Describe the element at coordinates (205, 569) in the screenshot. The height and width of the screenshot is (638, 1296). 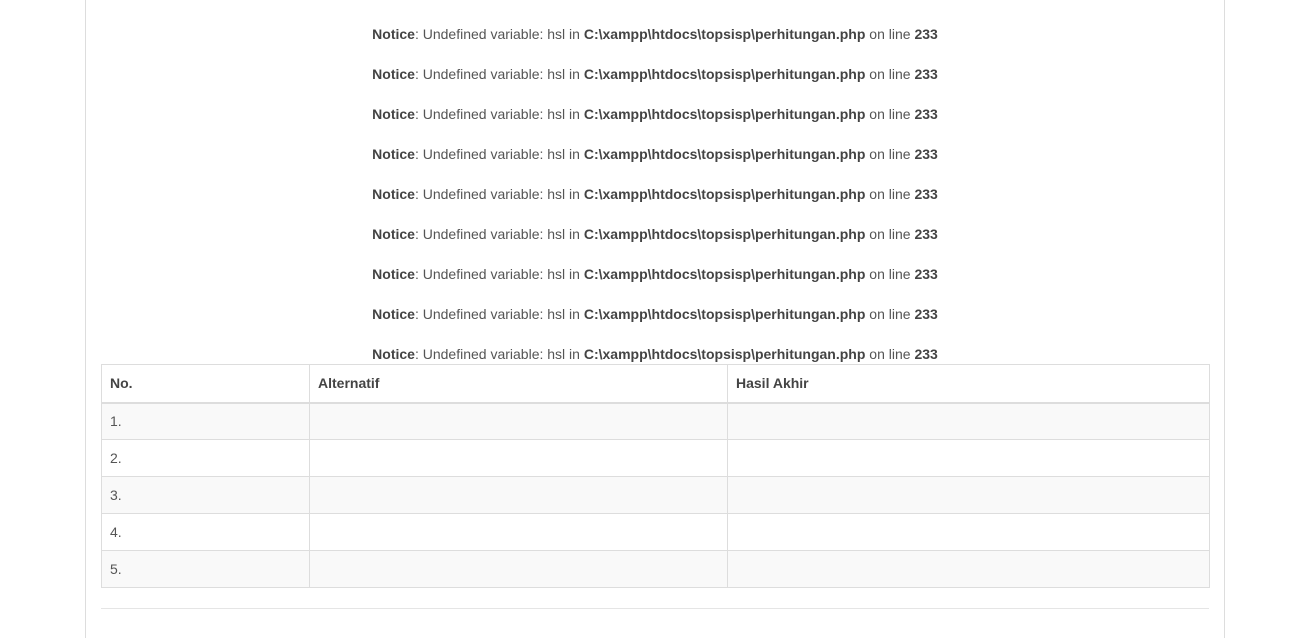
I see `cell-no: 5.` at that location.